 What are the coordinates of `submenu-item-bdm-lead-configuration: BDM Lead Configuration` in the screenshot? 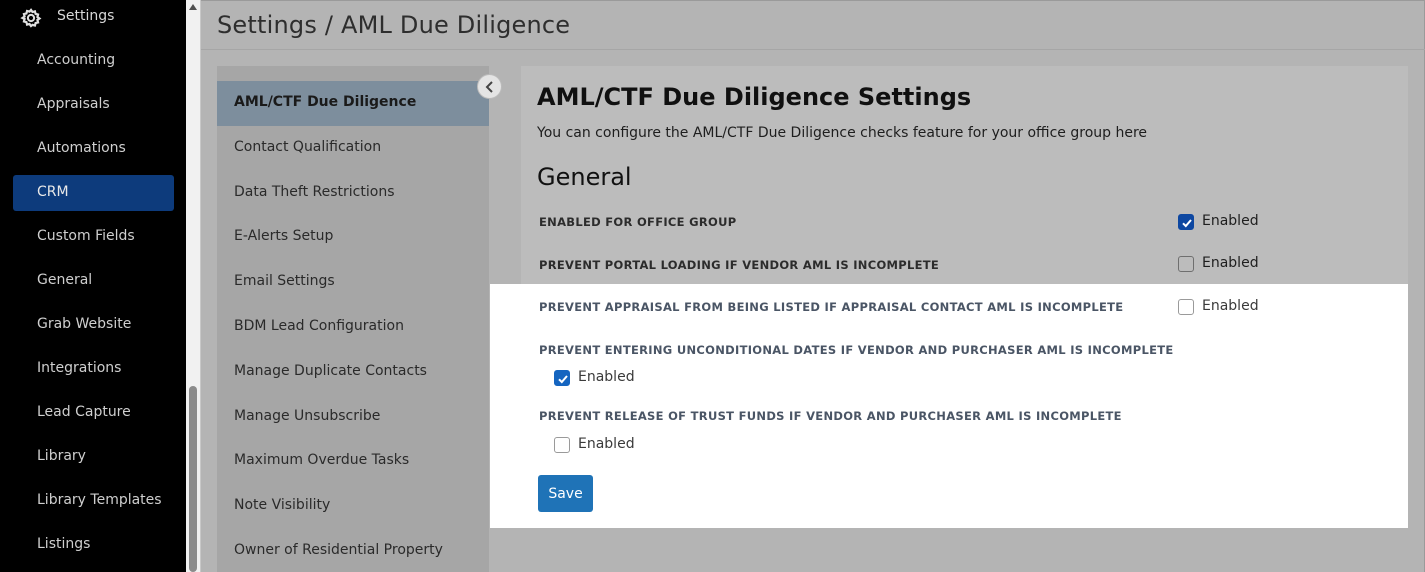 It's located at (353, 327).